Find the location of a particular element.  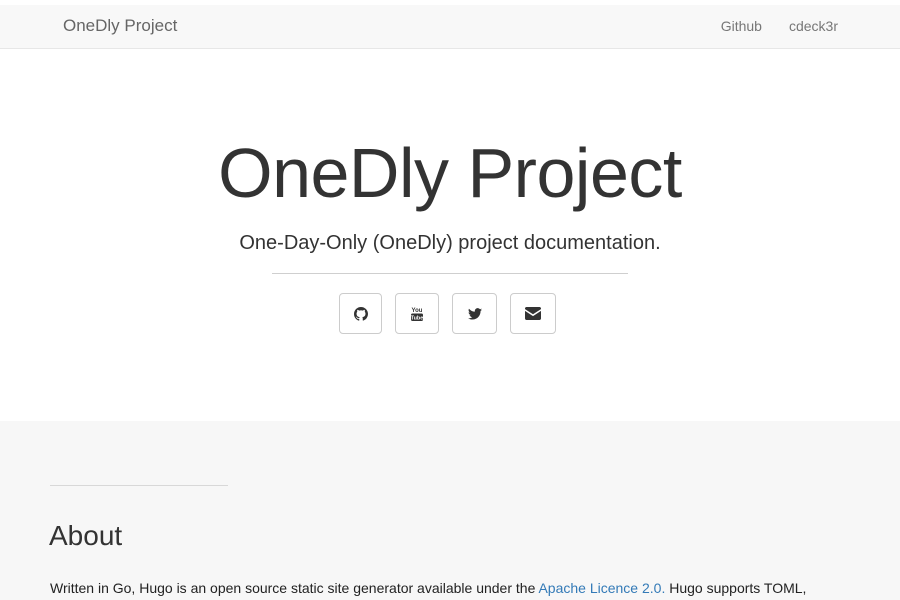

email-button is located at coordinates (533, 313).